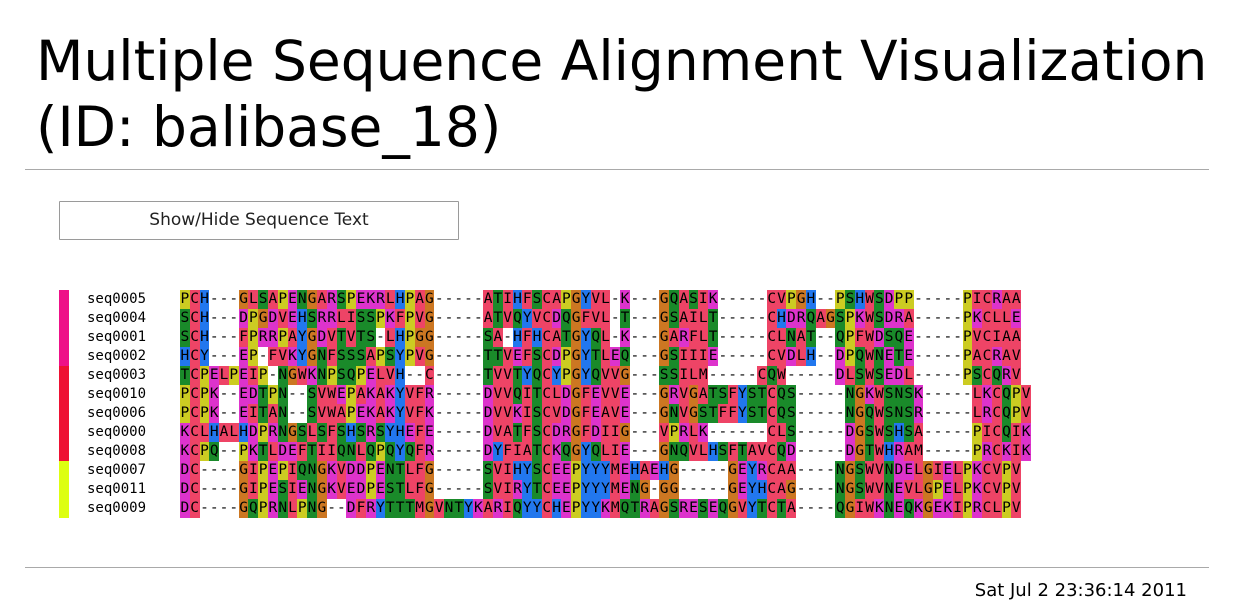 The height and width of the screenshot is (612, 1237). I want to click on residue-cell: M, so click(615, 508).